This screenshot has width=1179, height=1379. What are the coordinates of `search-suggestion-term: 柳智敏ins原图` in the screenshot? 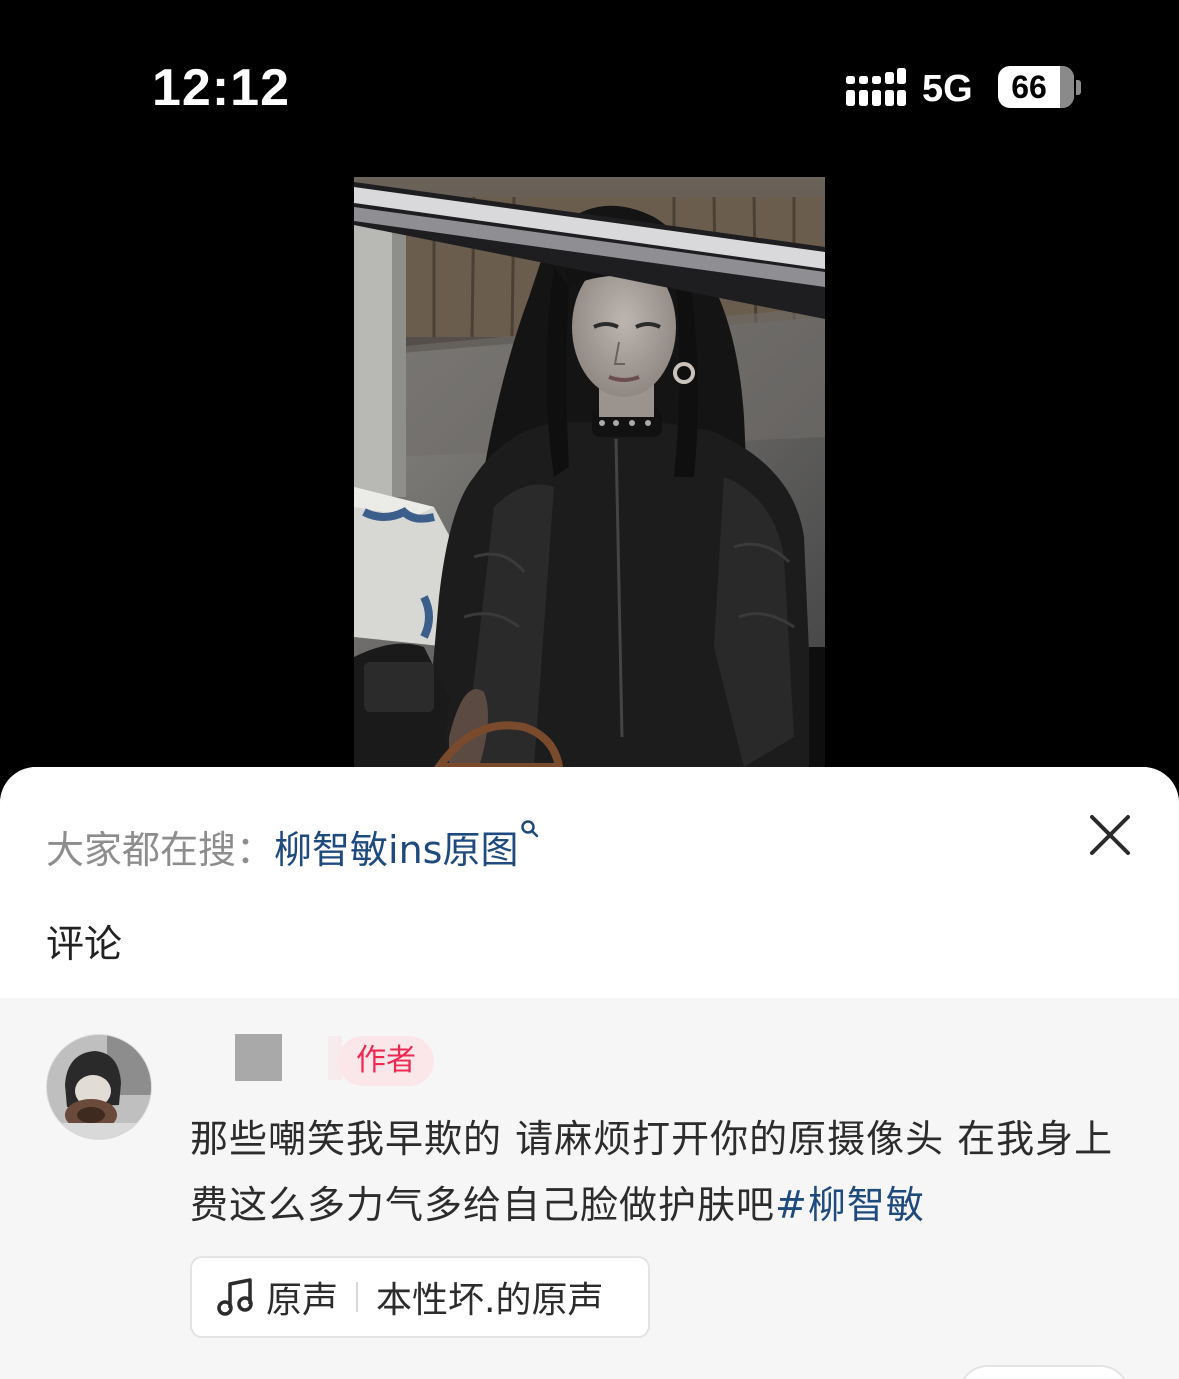 It's located at (396, 850).